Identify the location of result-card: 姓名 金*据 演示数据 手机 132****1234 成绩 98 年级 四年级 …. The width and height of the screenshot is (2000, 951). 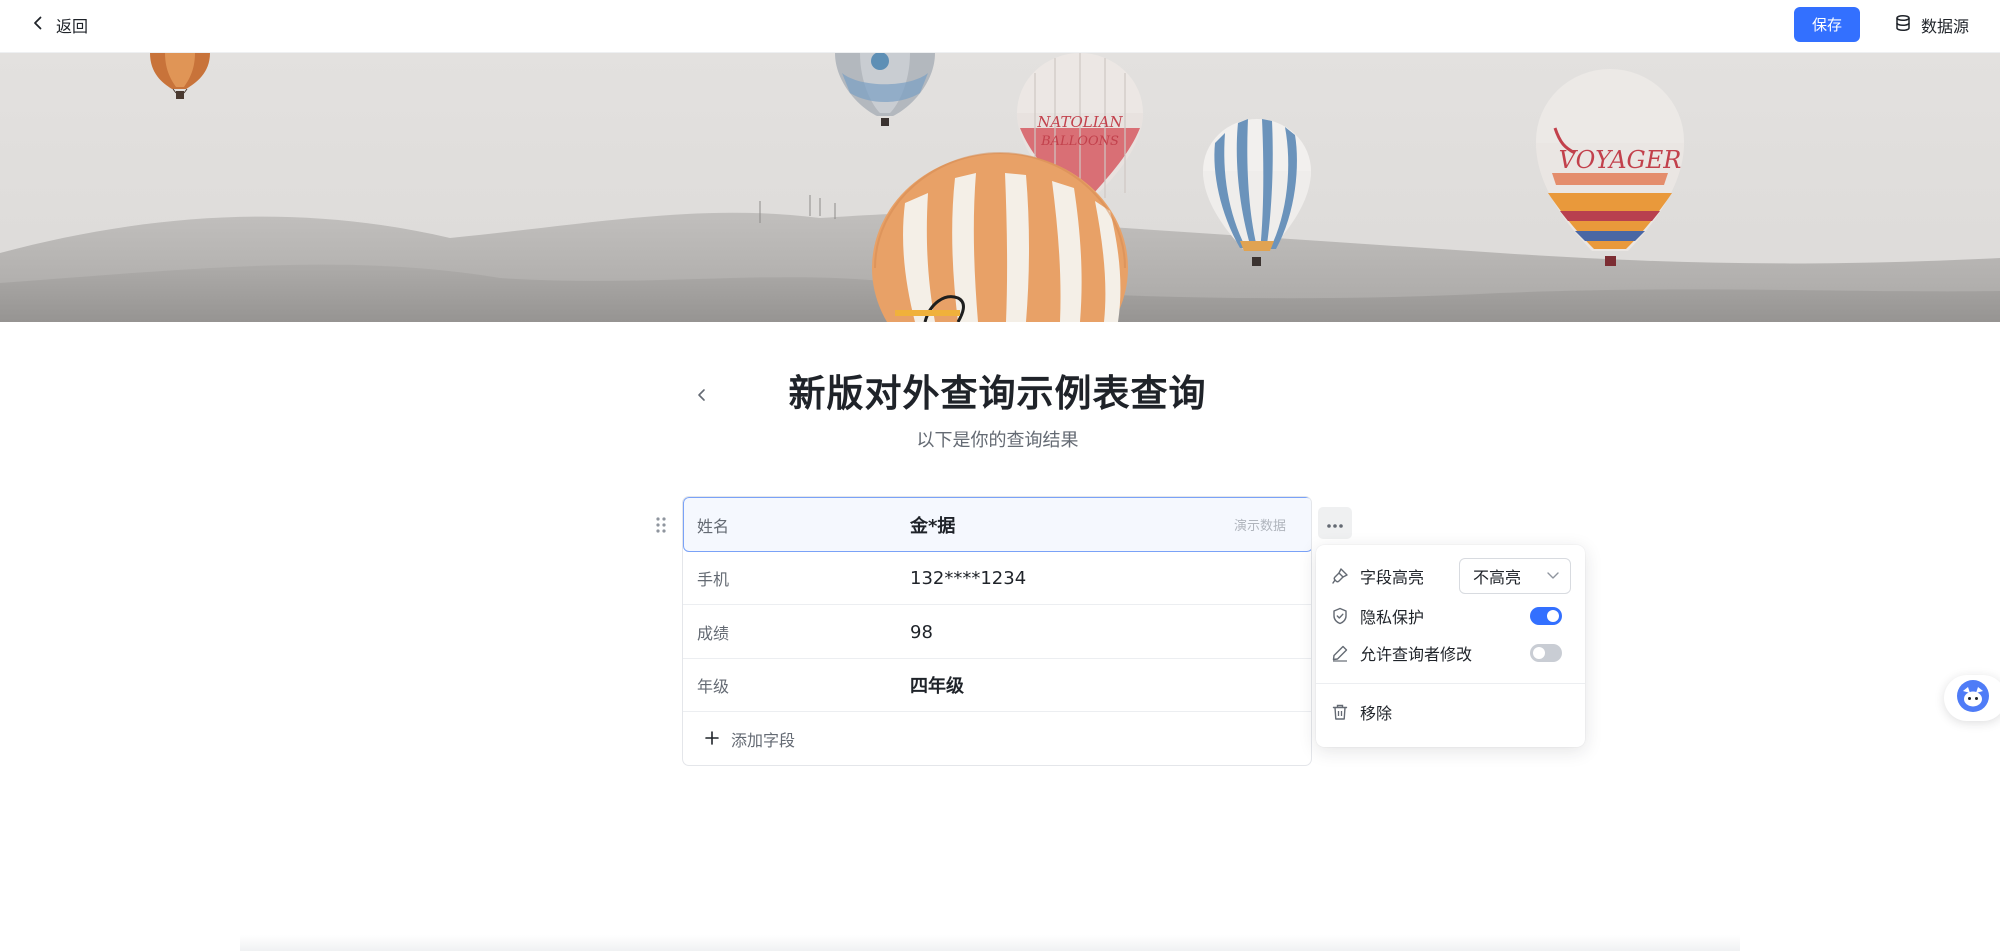
(997, 631).